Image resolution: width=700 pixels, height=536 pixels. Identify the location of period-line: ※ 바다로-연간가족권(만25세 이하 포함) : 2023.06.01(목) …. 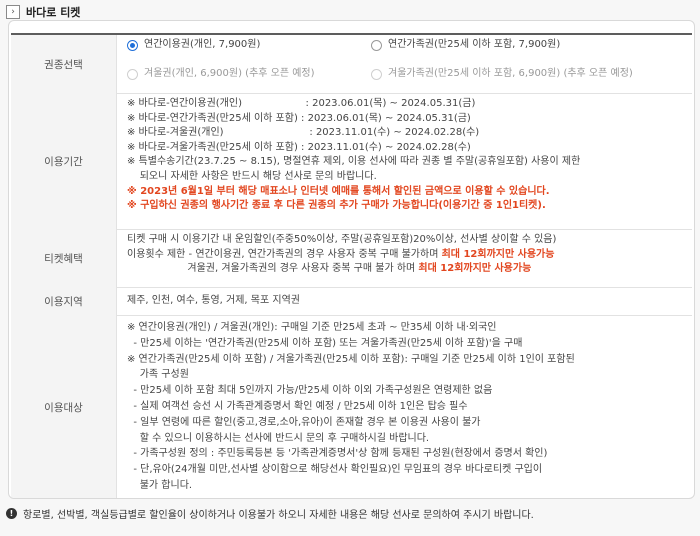
(299, 118).